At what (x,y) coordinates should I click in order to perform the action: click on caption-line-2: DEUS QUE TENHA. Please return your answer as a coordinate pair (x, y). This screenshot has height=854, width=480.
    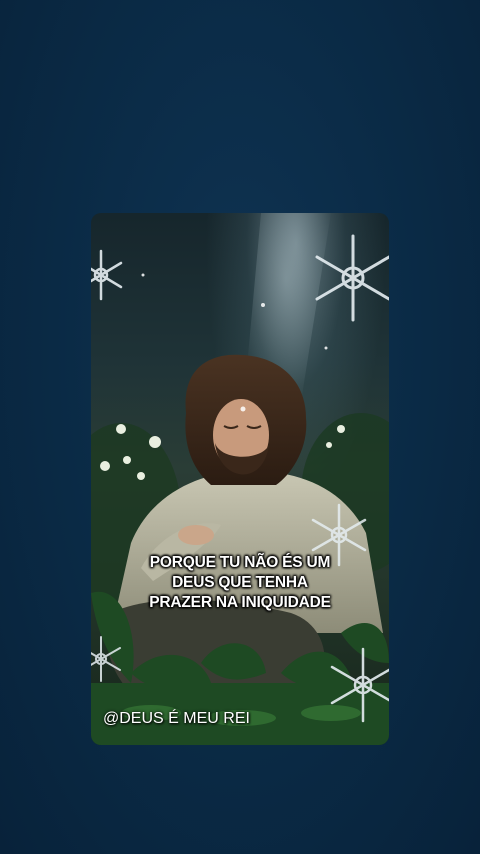
    Looking at the image, I should click on (240, 582).